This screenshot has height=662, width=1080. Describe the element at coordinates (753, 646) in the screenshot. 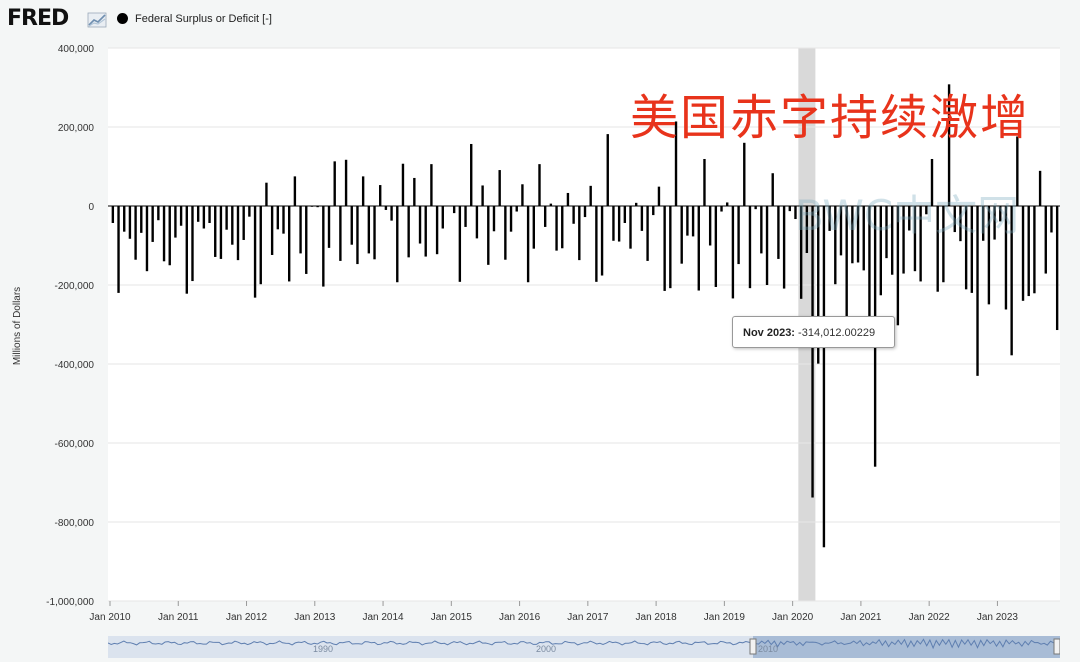

I see `navigator-handle-left` at that location.